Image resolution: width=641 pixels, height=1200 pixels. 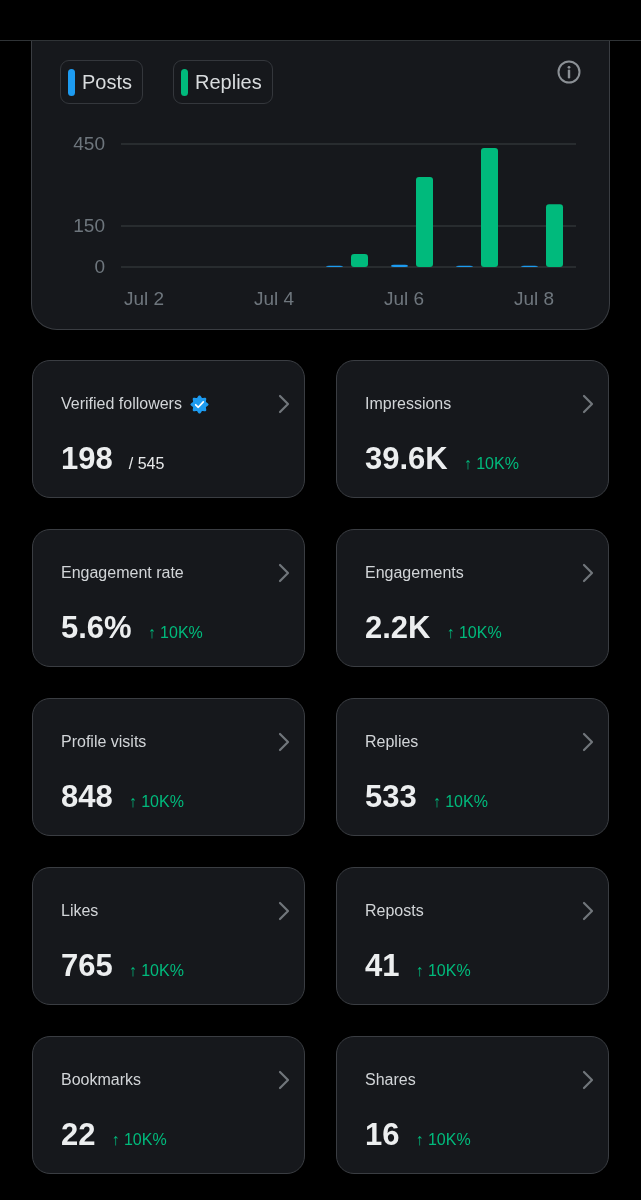 I want to click on stat-value: 16, so click(x=382, y=1135).